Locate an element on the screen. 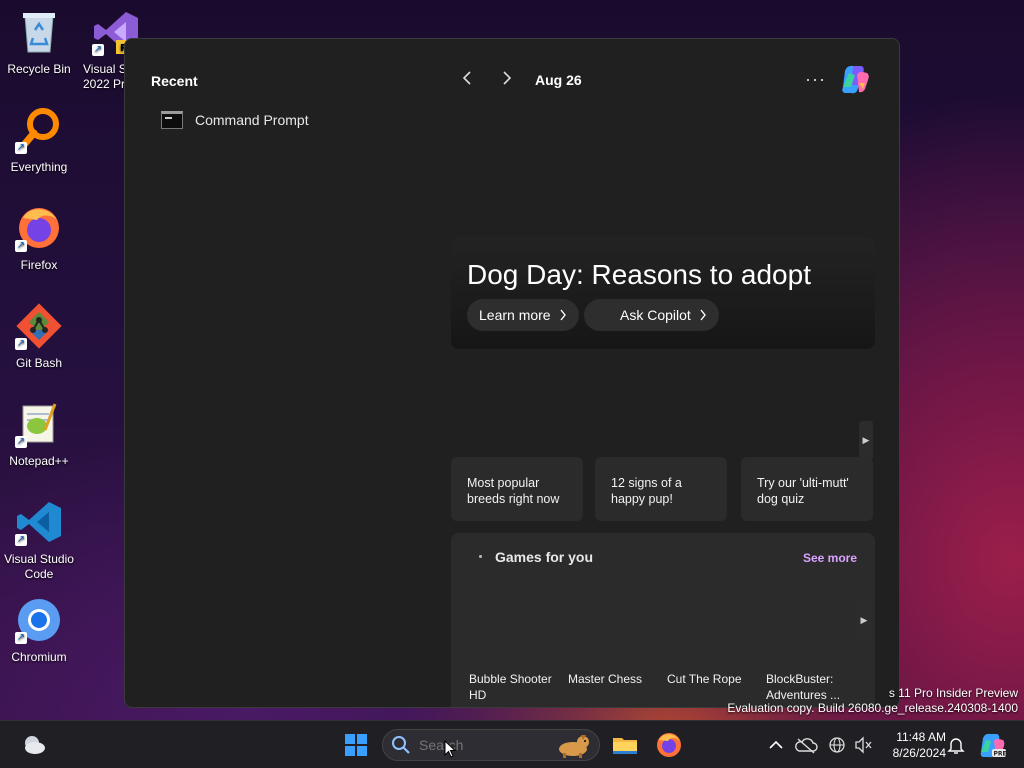 The image size is (1024, 768). desktop-icon-label: Notepad++ is located at coordinates (39, 461).